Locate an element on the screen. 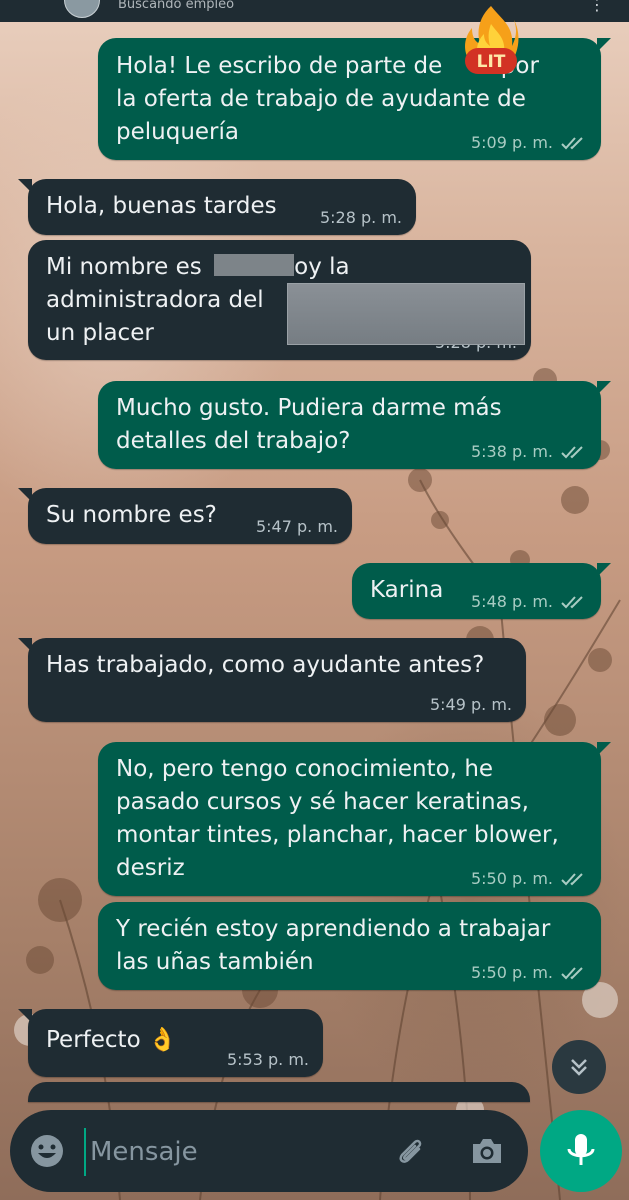 Image resolution: width=629 pixels, height=1200 pixels. redacted-business-name is located at coordinates (406, 314).